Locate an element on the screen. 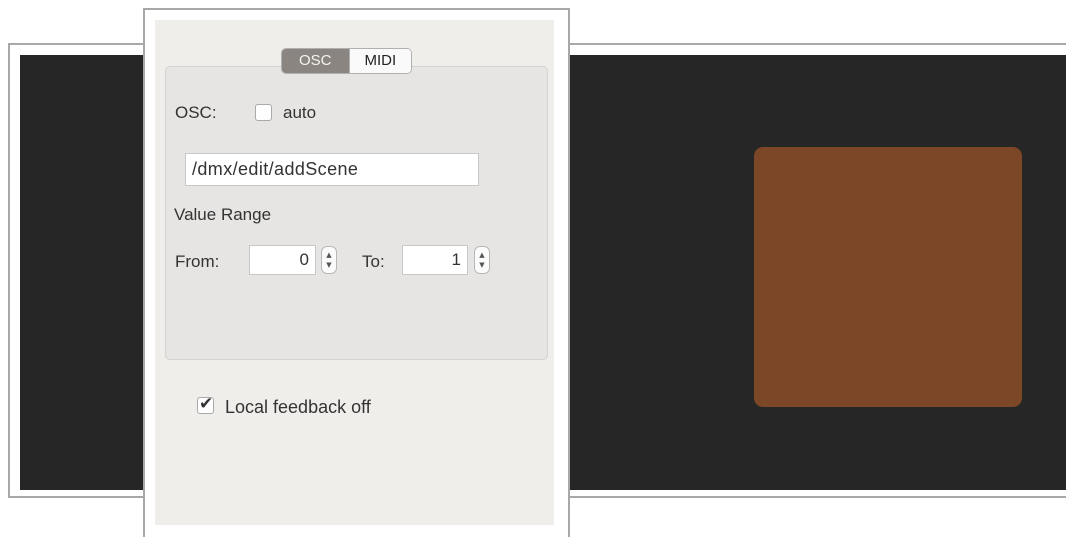 This screenshot has height=537, width=1066. local-feedback-checkbox is located at coordinates (205, 404).